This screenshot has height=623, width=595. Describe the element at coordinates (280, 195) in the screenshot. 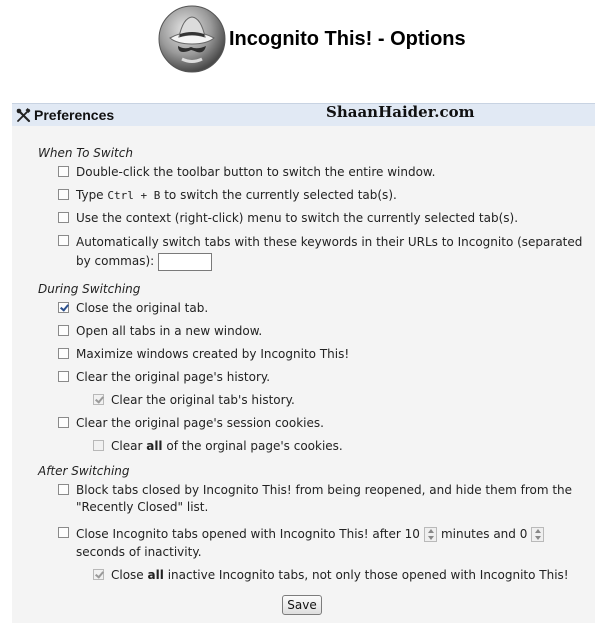

I see `label-post: to switch the currently selected tab(s).` at that location.